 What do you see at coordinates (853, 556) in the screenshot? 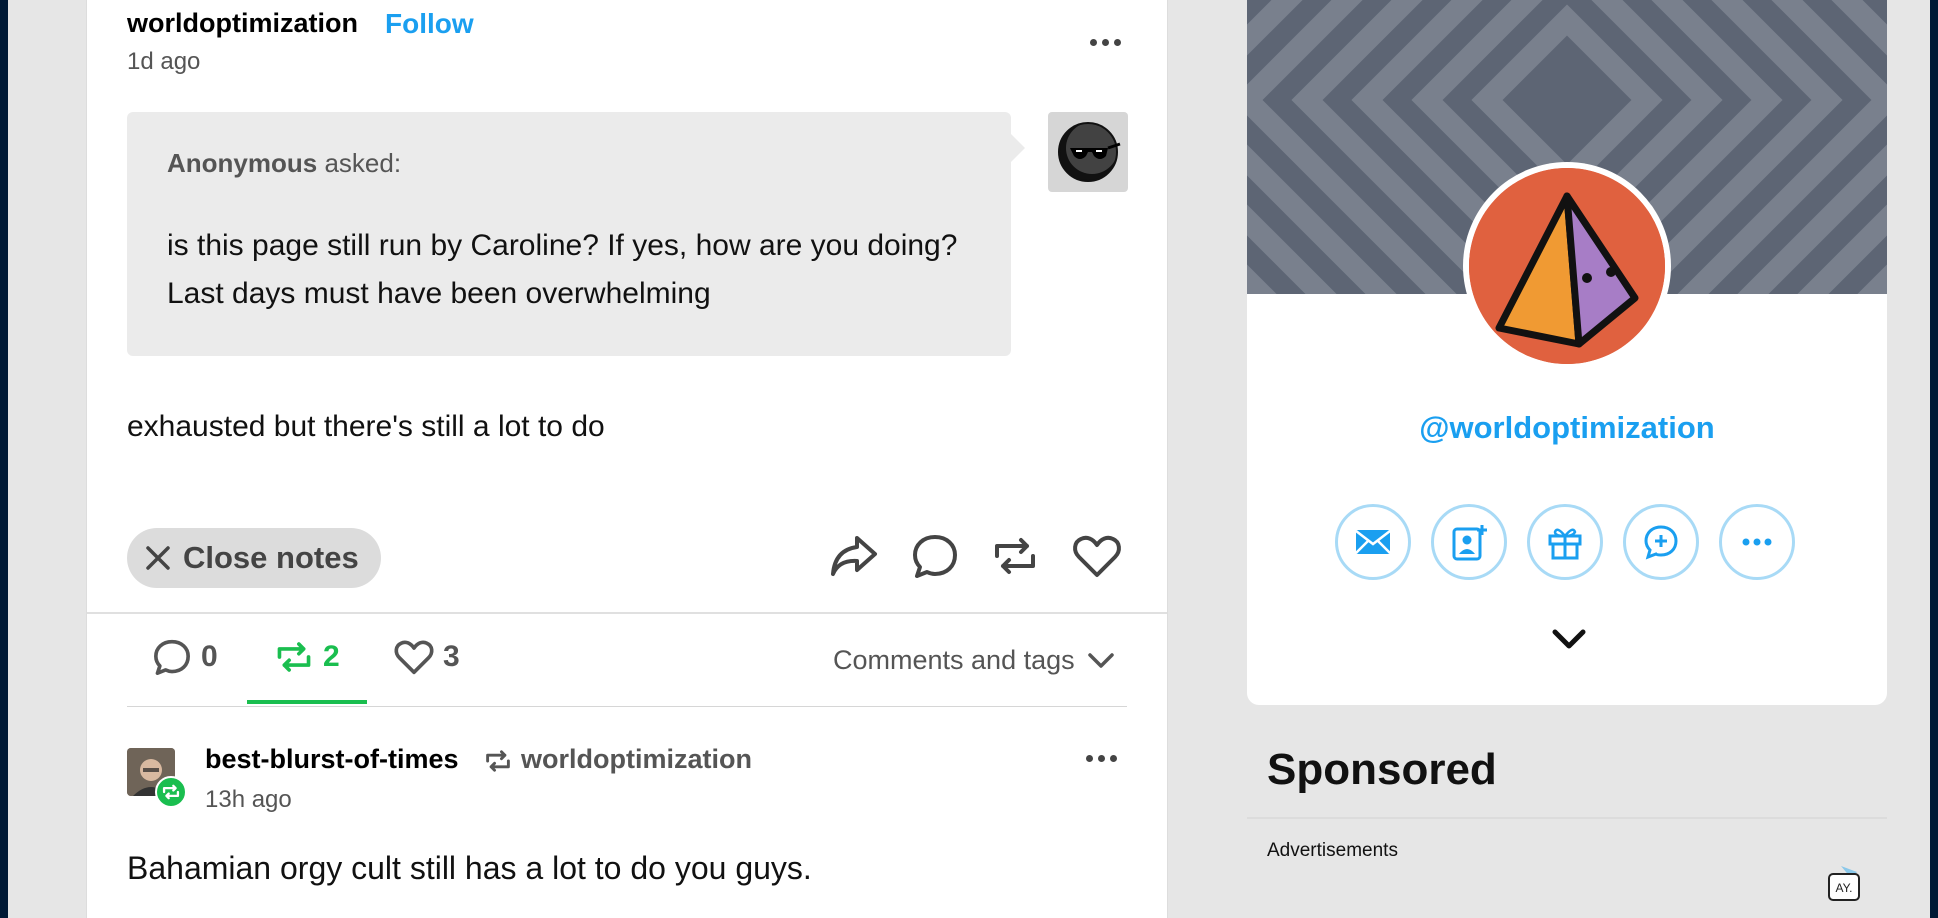
I see `share-icon` at bounding box center [853, 556].